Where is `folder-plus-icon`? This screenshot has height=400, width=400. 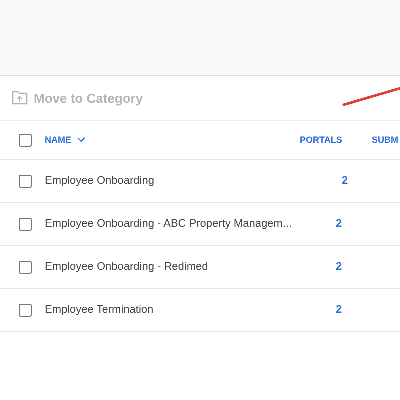
folder-plus-icon is located at coordinates (20, 98).